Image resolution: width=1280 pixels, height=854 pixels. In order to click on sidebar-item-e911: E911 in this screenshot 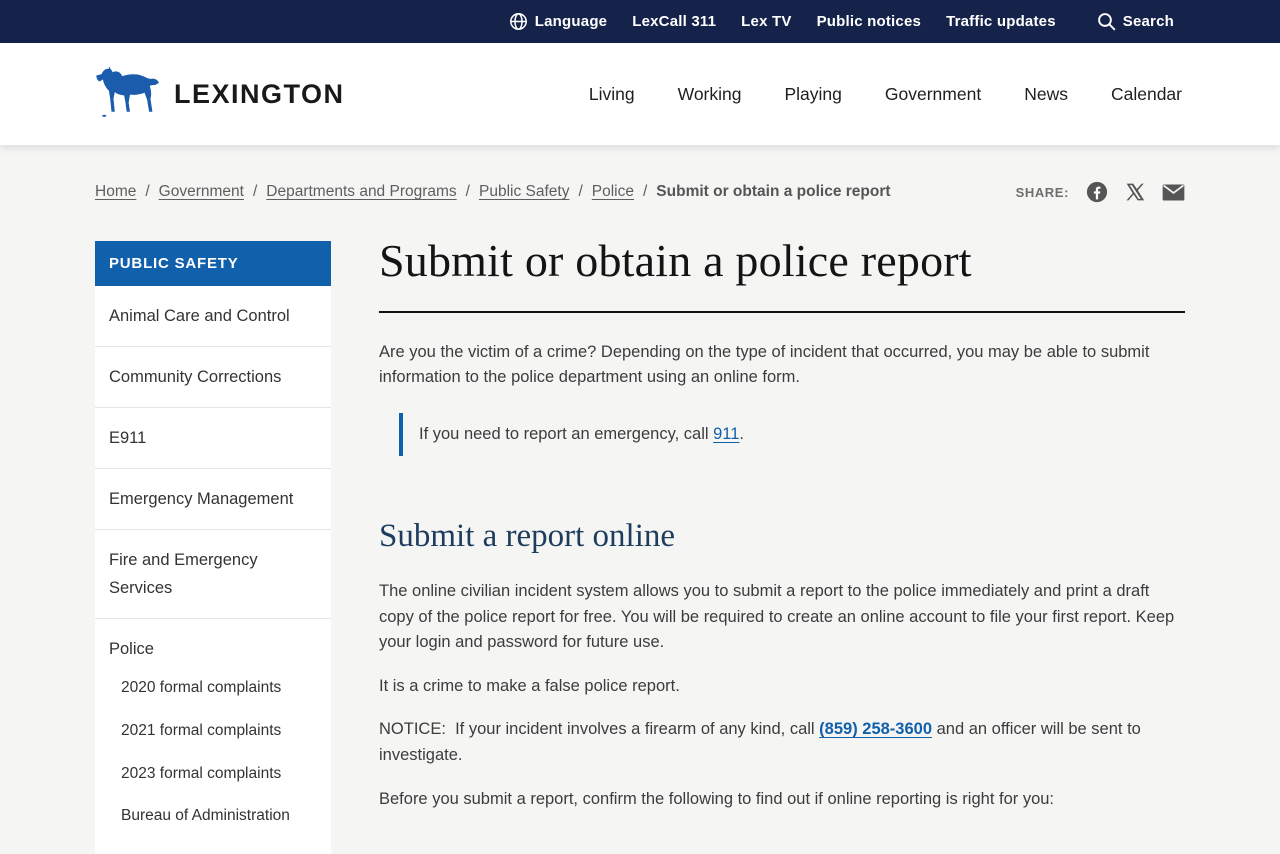, I will do `click(213, 437)`.